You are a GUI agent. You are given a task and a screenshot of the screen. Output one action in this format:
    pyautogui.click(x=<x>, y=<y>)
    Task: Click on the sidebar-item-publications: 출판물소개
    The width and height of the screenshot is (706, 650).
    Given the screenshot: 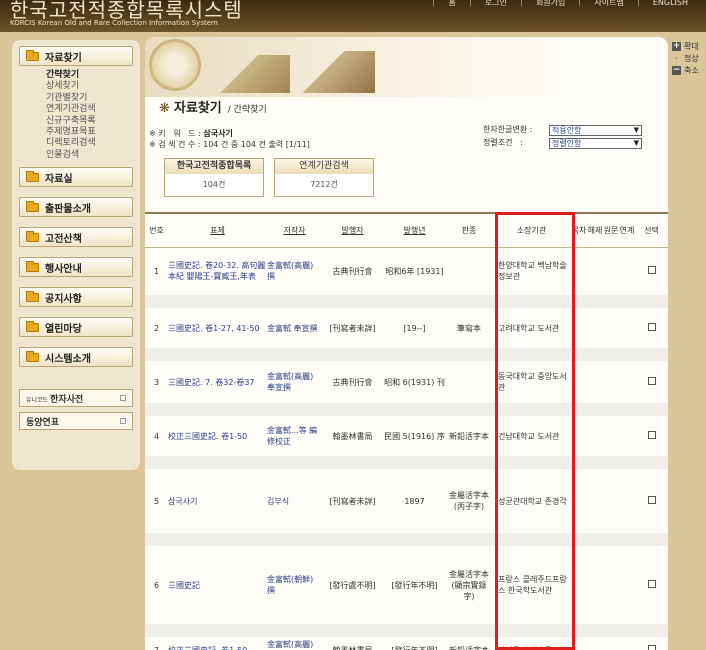 What is the action you would take?
    pyautogui.click(x=76, y=207)
    